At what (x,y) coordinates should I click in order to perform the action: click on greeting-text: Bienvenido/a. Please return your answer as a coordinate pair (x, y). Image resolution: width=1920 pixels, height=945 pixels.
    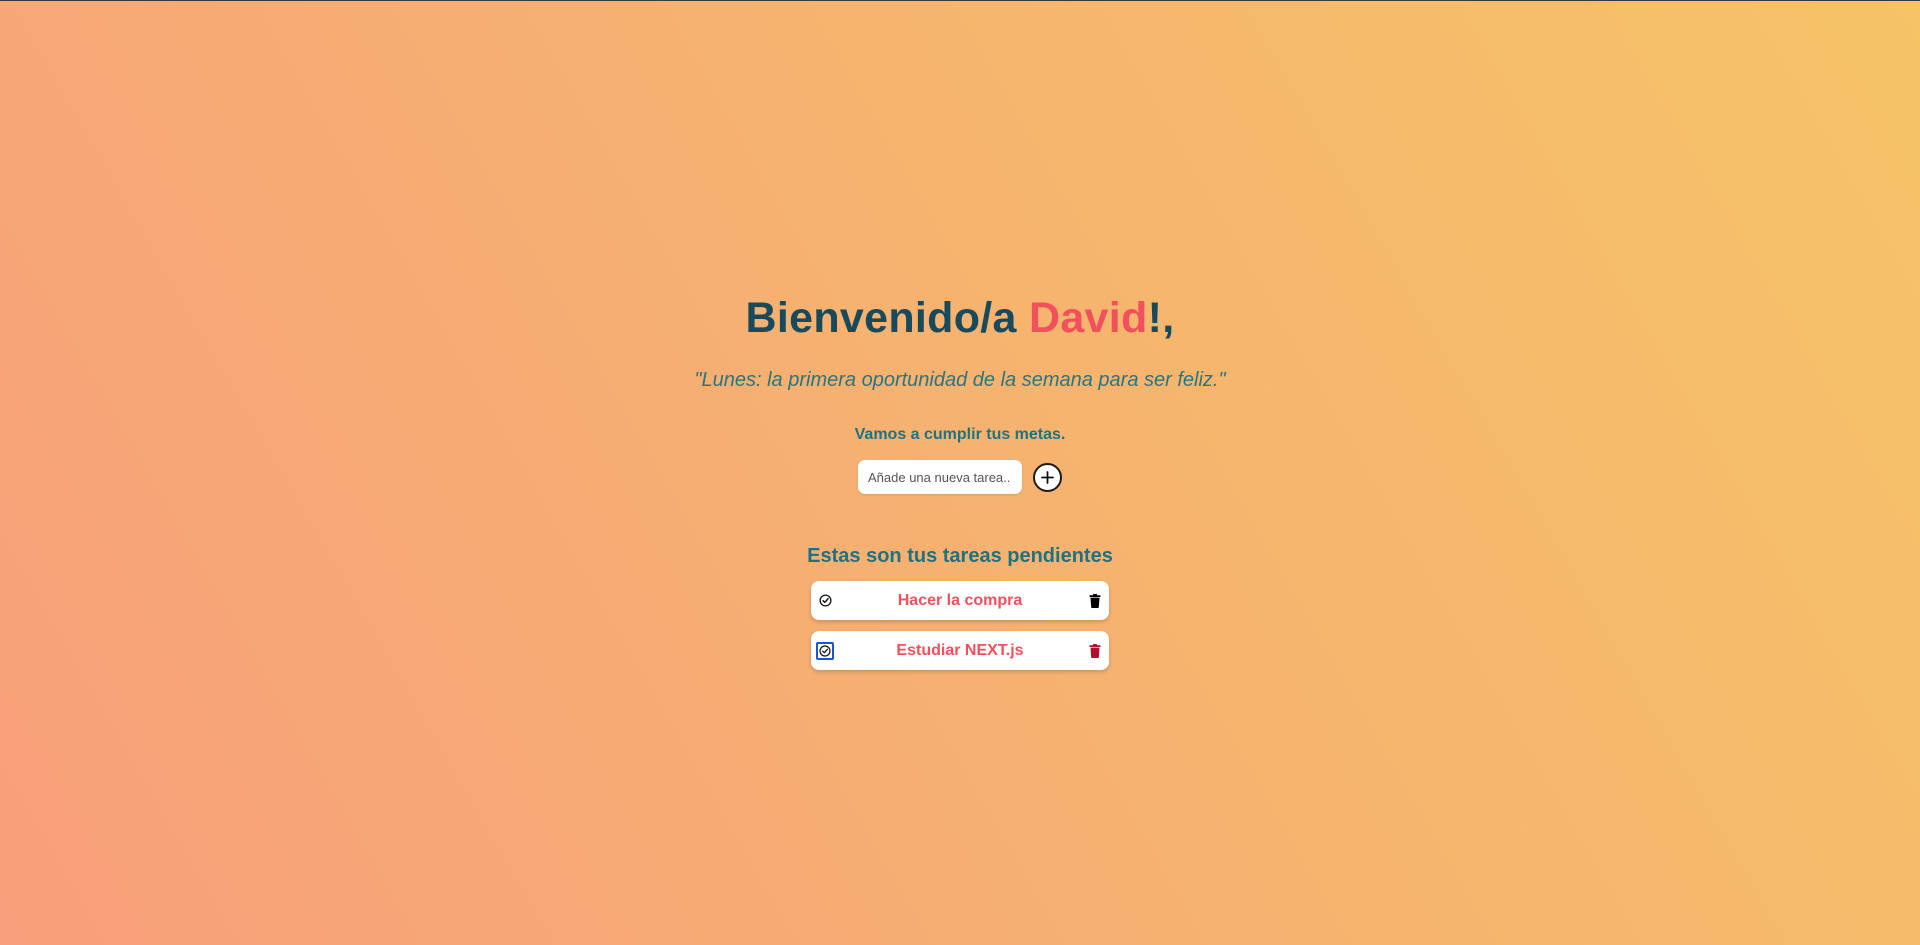
    Looking at the image, I should click on (887, 318).